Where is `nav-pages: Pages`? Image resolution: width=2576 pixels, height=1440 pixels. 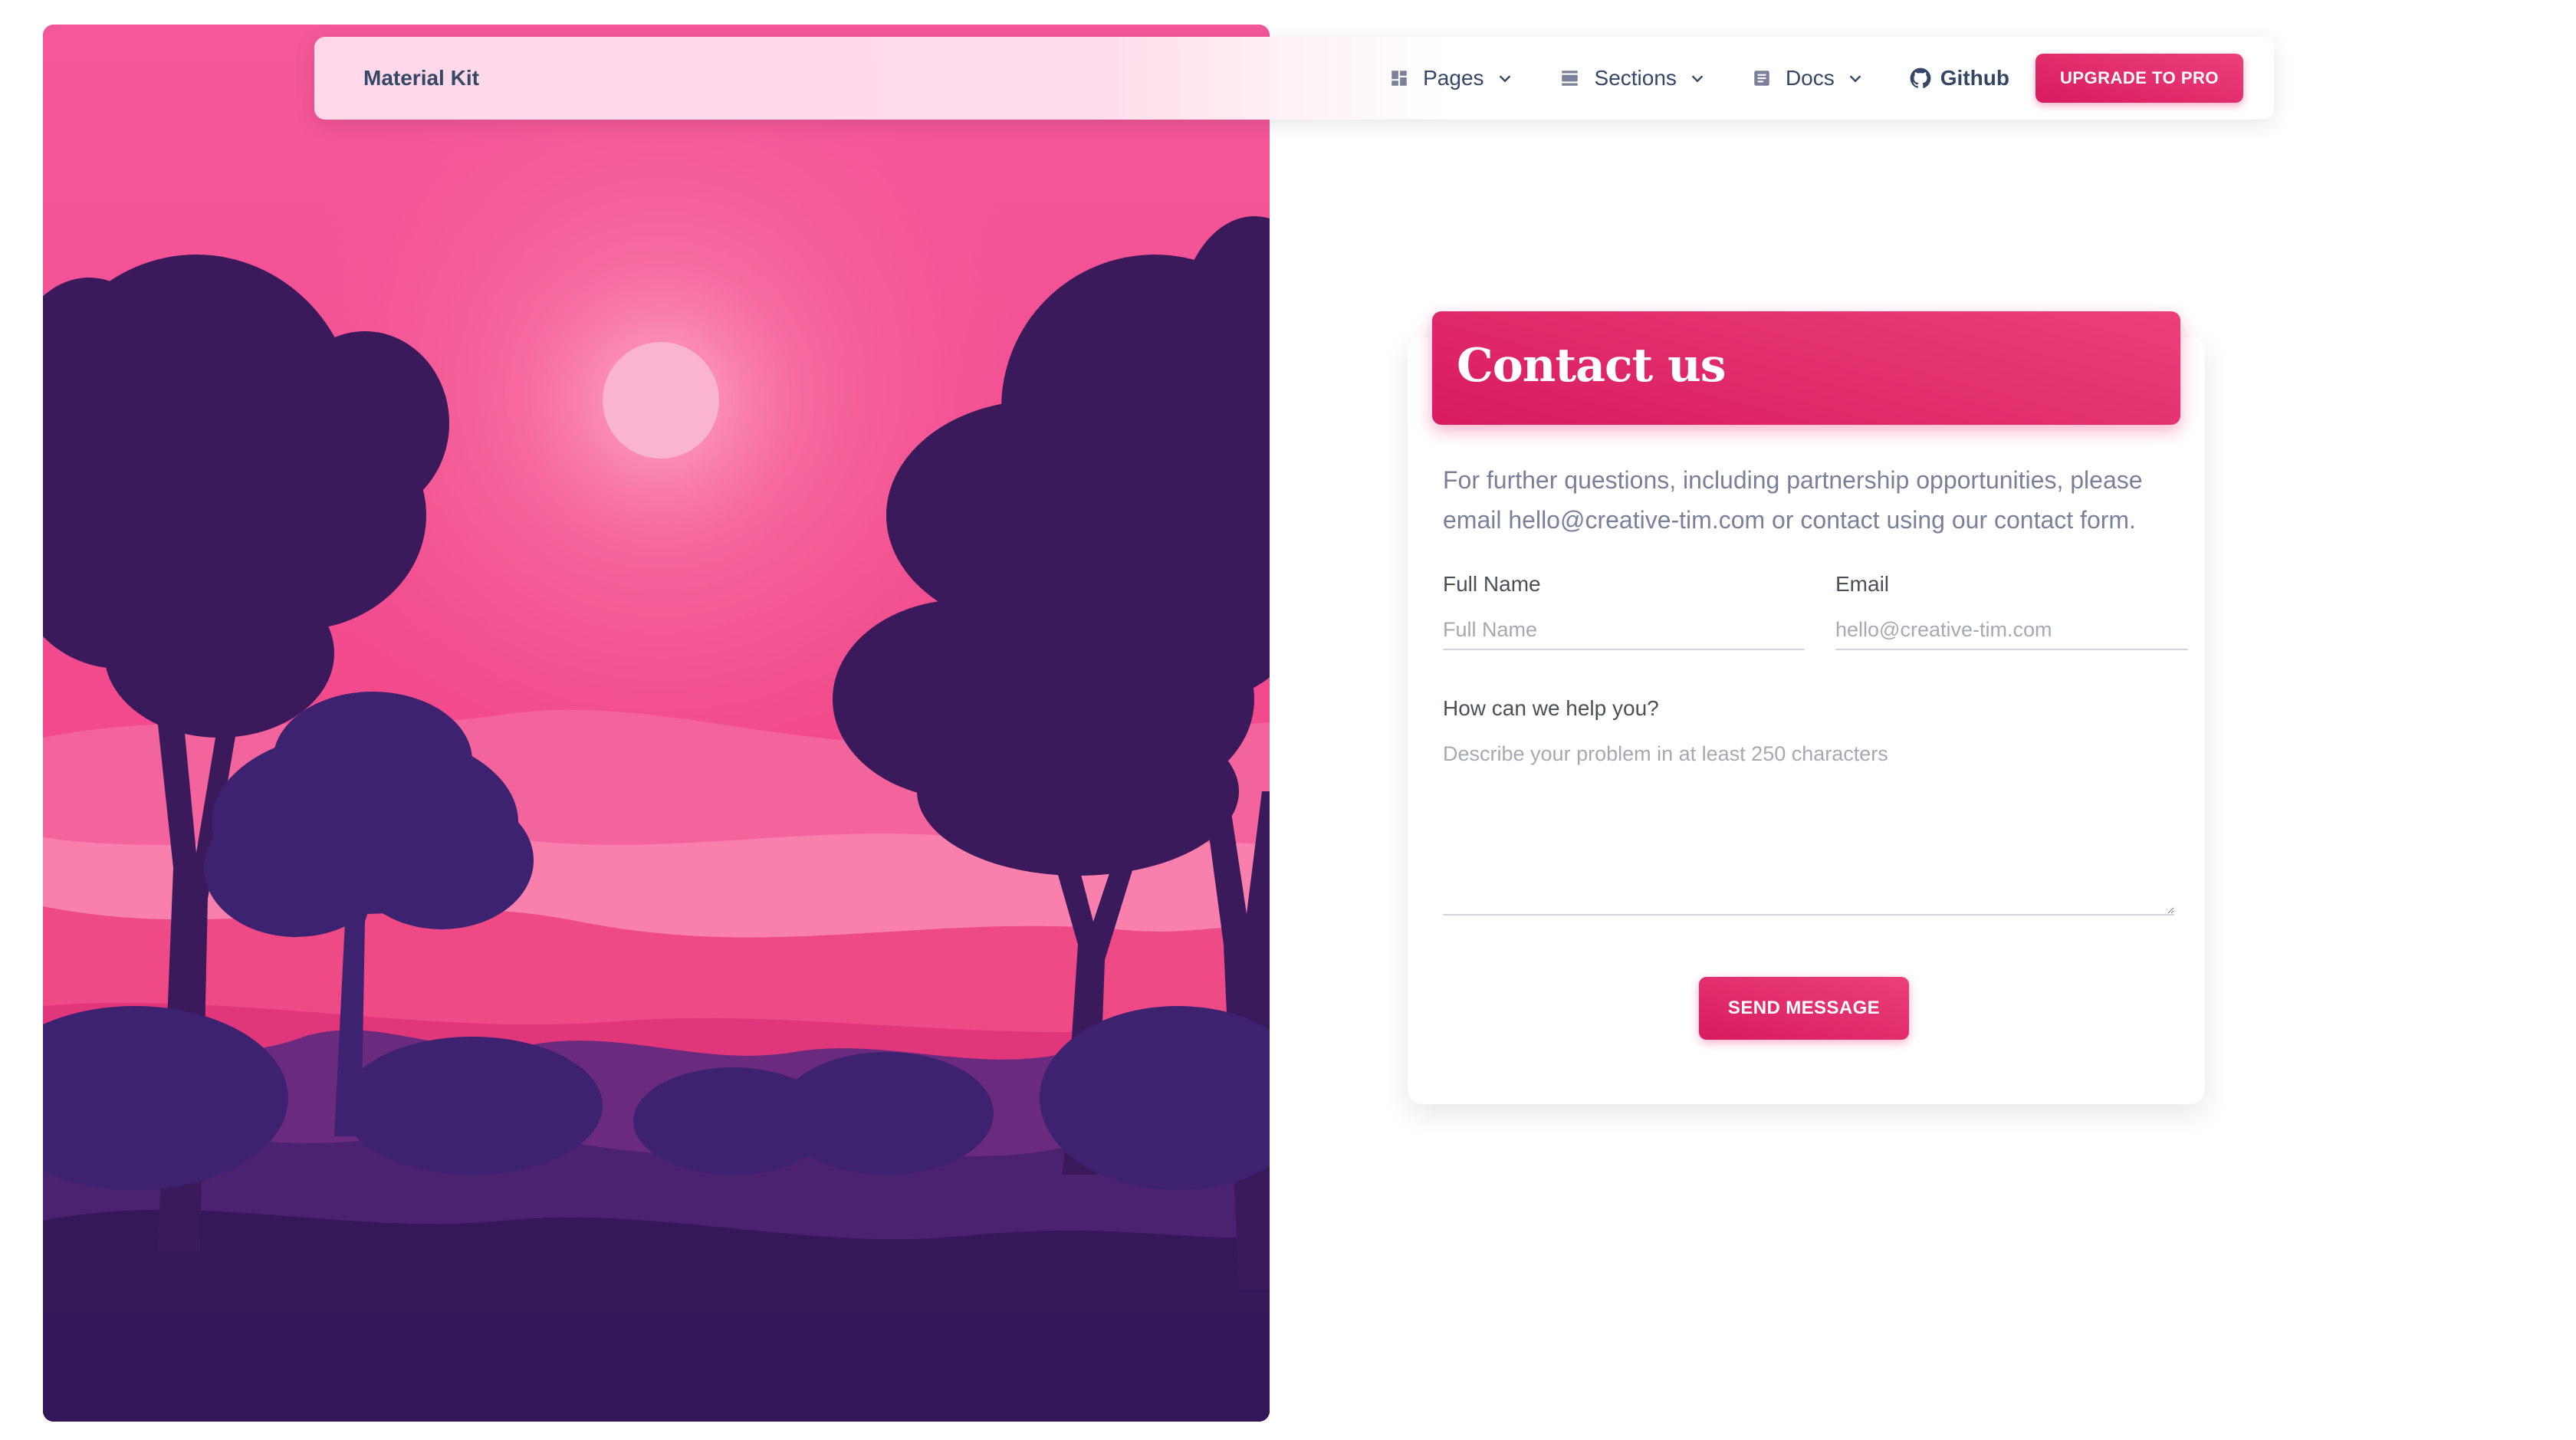
nav-pages: Pages is located at coordinates (1451, 78).